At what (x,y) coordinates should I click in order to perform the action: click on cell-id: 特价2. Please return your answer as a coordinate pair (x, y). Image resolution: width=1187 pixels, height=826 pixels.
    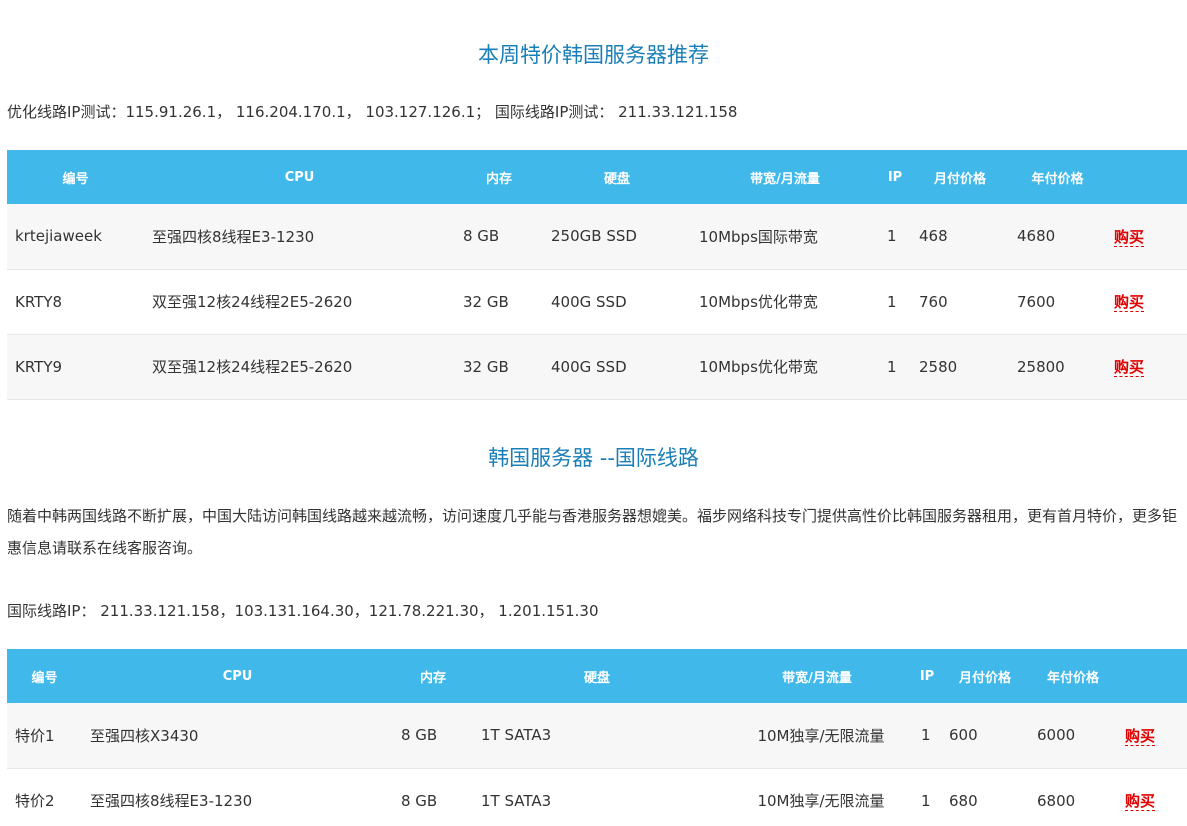
    Looking at the image, I should click on (35, 801).